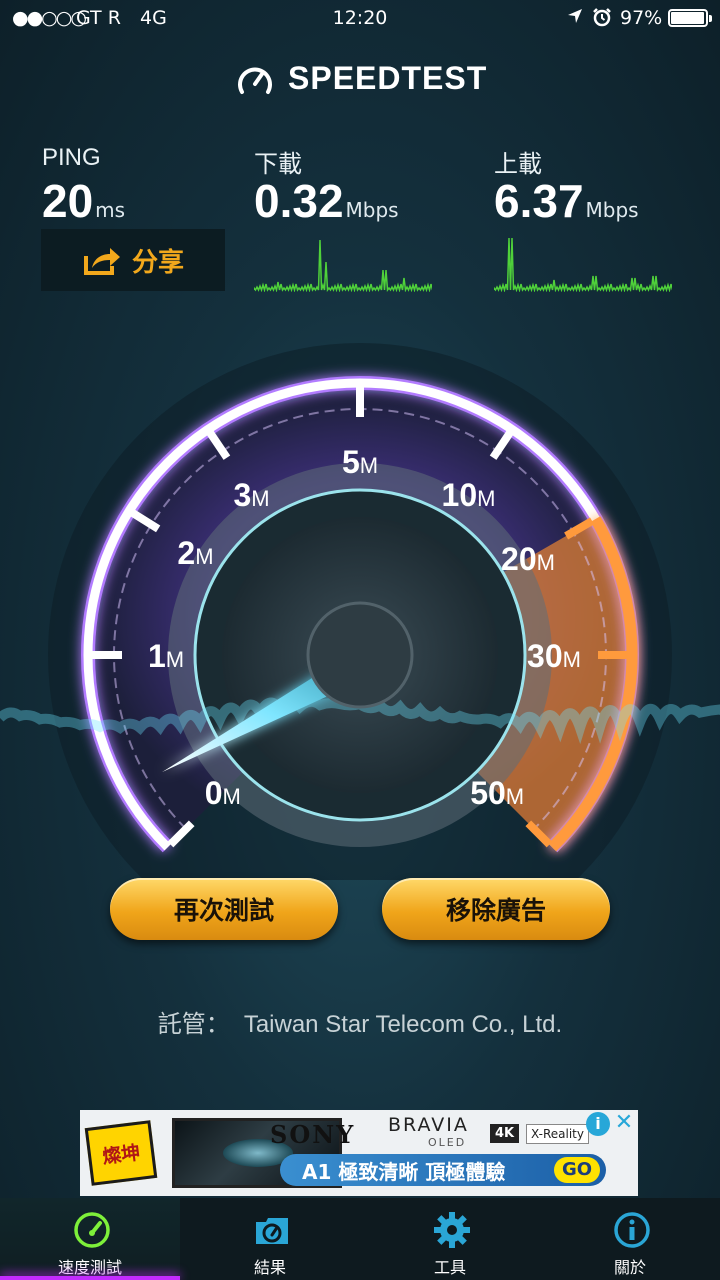  What do you see at coordinates (449, 1267) in the screenshot?
I see `tab-tools-label: 工具` at bounding box center [449, 1267].